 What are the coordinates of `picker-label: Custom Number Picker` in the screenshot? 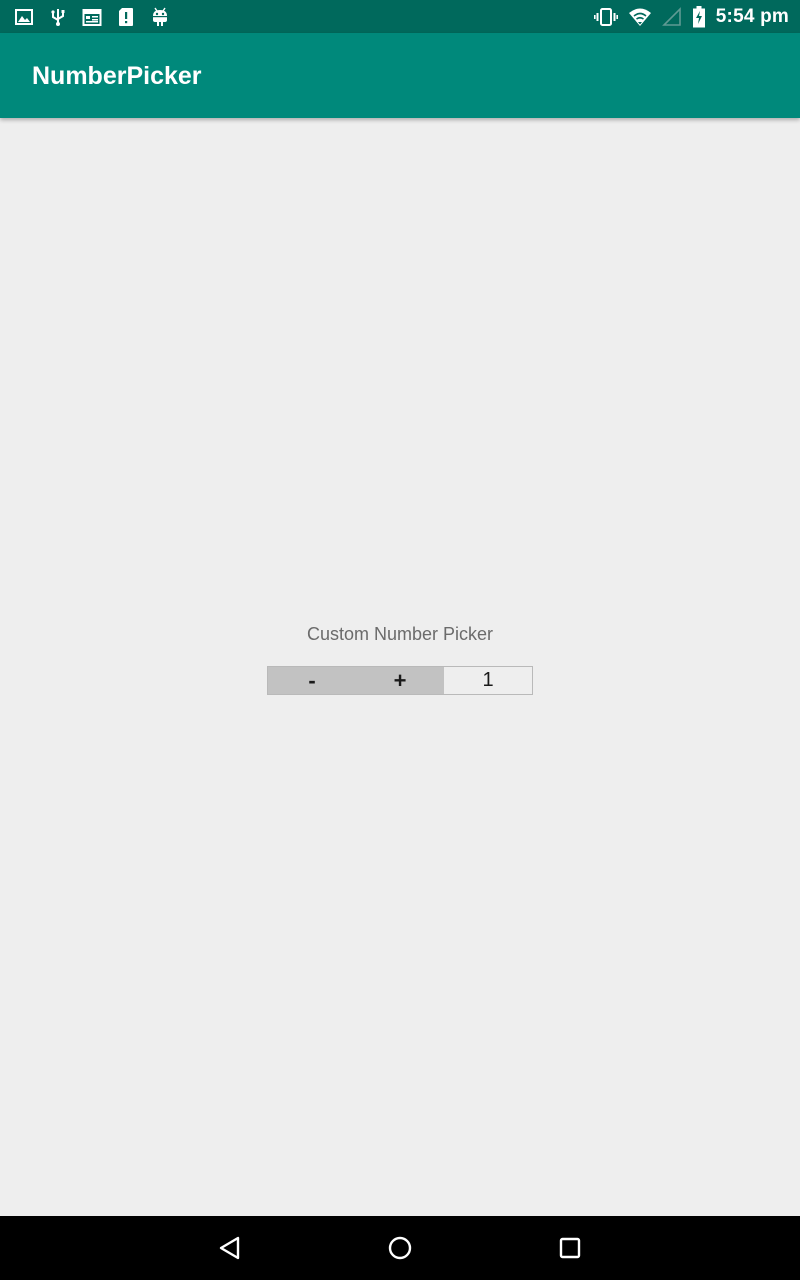 It's located at (400, 634).